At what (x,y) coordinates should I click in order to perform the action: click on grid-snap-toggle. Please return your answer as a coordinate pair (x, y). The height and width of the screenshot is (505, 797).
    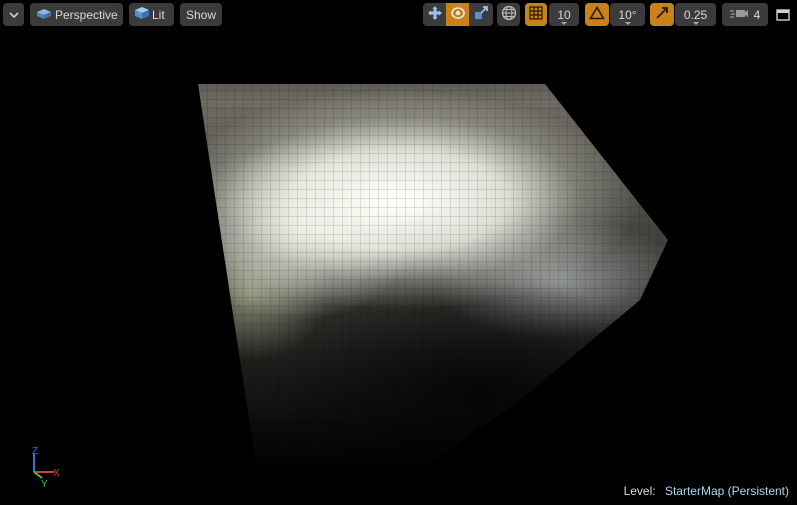
    Looking at the image, I should click on (536, 14).